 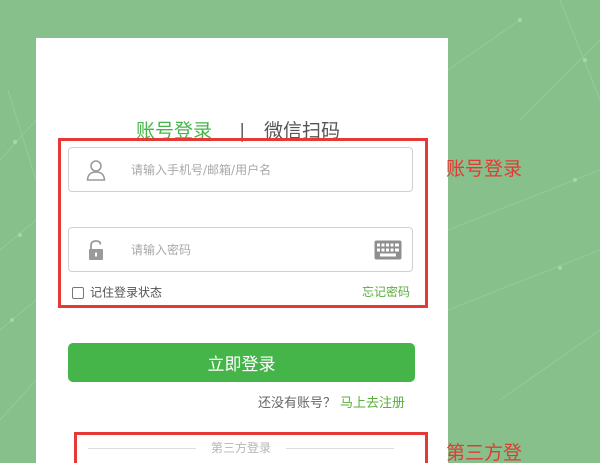 What do you see at coordinates (78, 292) in the screenshot?
I see `remember-checkbox` at bounding box center [78, 292].